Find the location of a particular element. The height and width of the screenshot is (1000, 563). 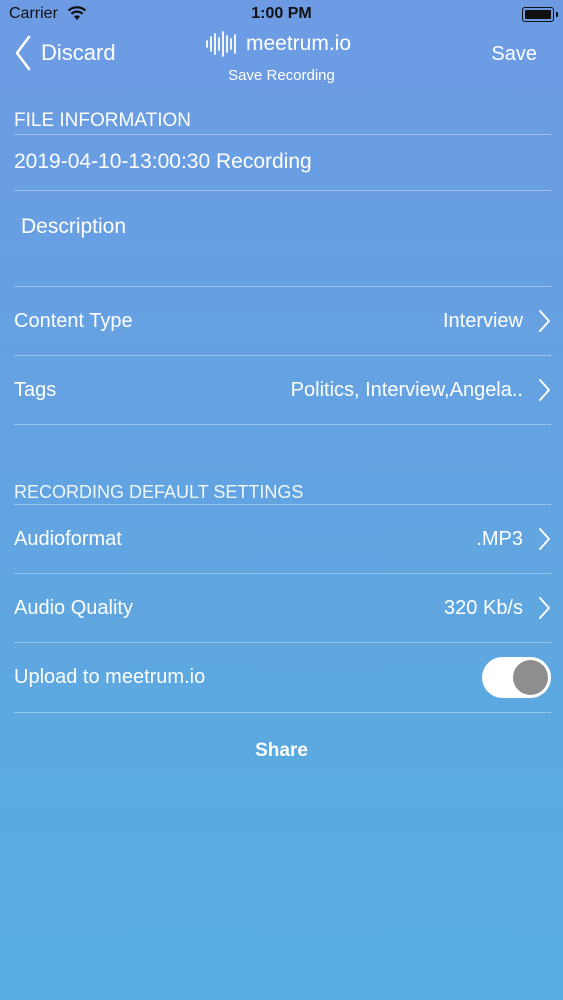

upload-label: Upload to meetrum.io is located at coordinates (110, 677).